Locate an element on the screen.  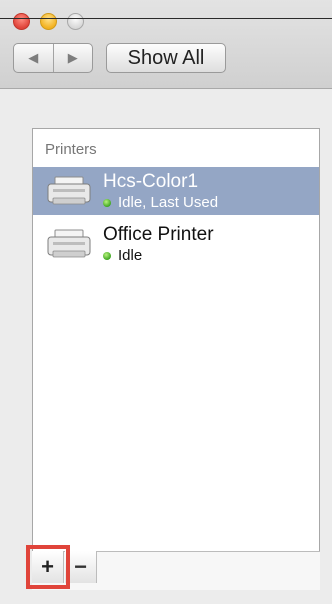
printer-status: Idle, Last Used is located at coordinates (160, 202).